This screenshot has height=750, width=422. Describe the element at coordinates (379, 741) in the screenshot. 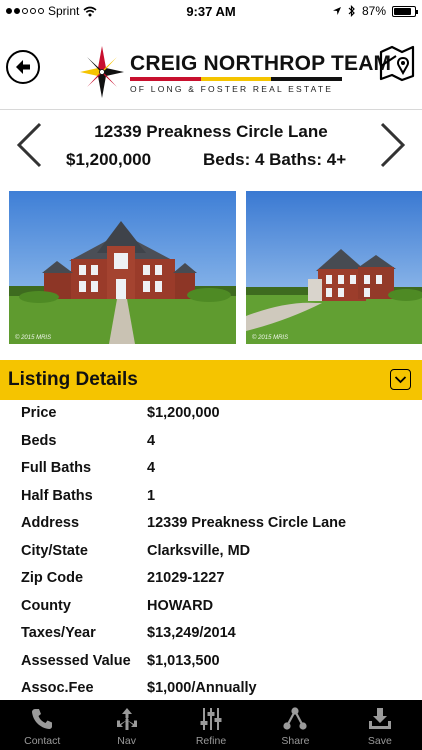

I see `tab-label: Save` at that location.